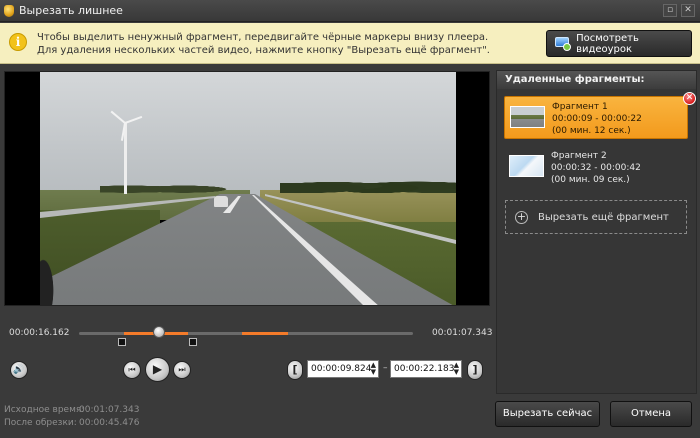  What do you see at coordinates (591, 131) in the screenshot?
I see `fragment-duration: (00 мин. 12 сек.)` at bounding box center [591, 131].